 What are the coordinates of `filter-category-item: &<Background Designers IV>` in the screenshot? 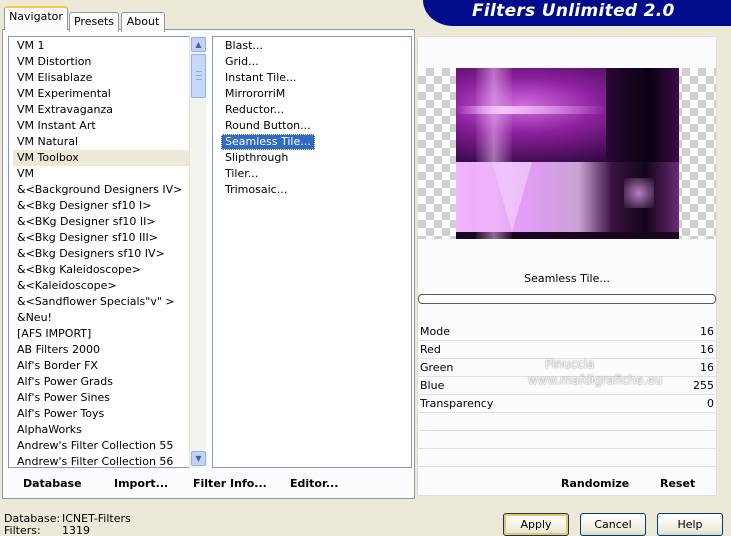 It's located at (102, 190).